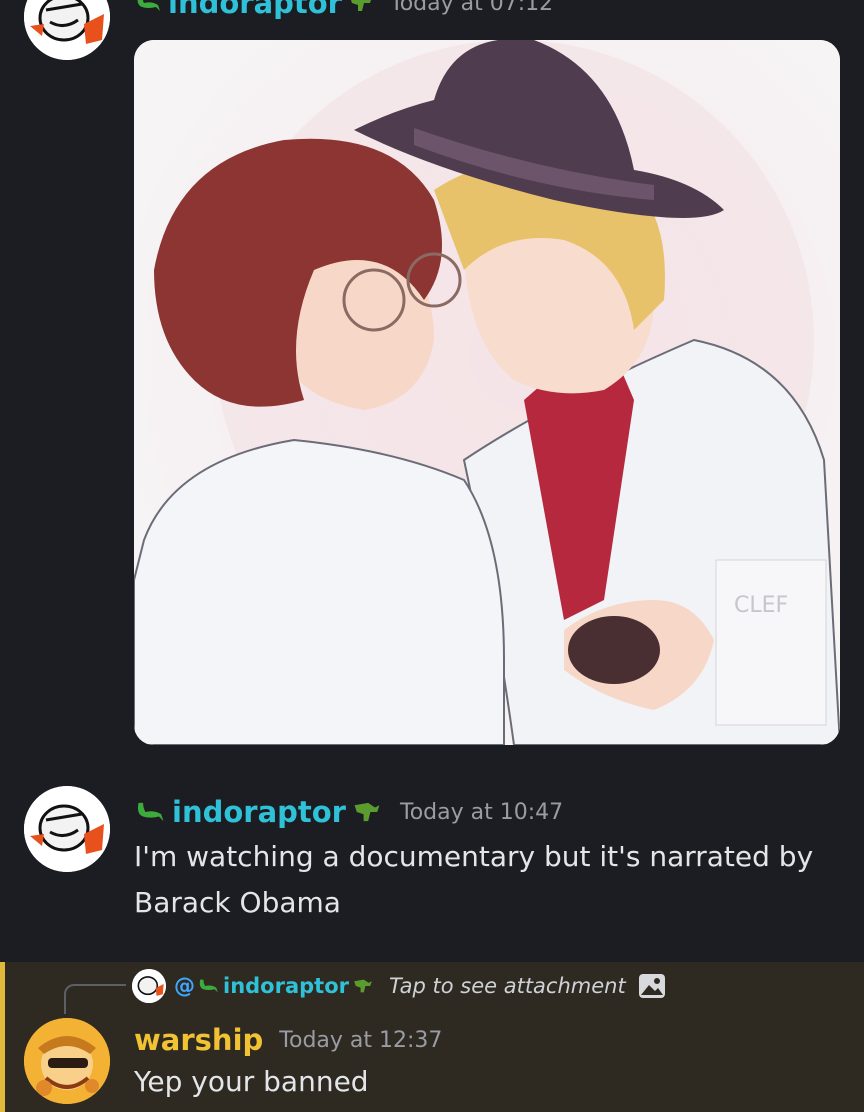 This screenshot has width=864, height=1112. What do you see at coordinates (149, 986) in the screenshot?
I see `reply-avatar` at bounding box center [149, 986].